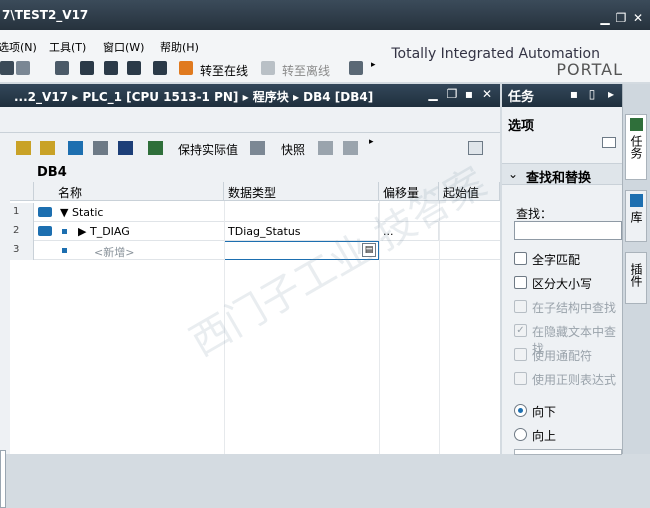 This screenshot has height=508, width=650. What do you see at coordinates (22, 250) in the screenshot?
I see `row-number: 3` at bounding box center [22, 250].